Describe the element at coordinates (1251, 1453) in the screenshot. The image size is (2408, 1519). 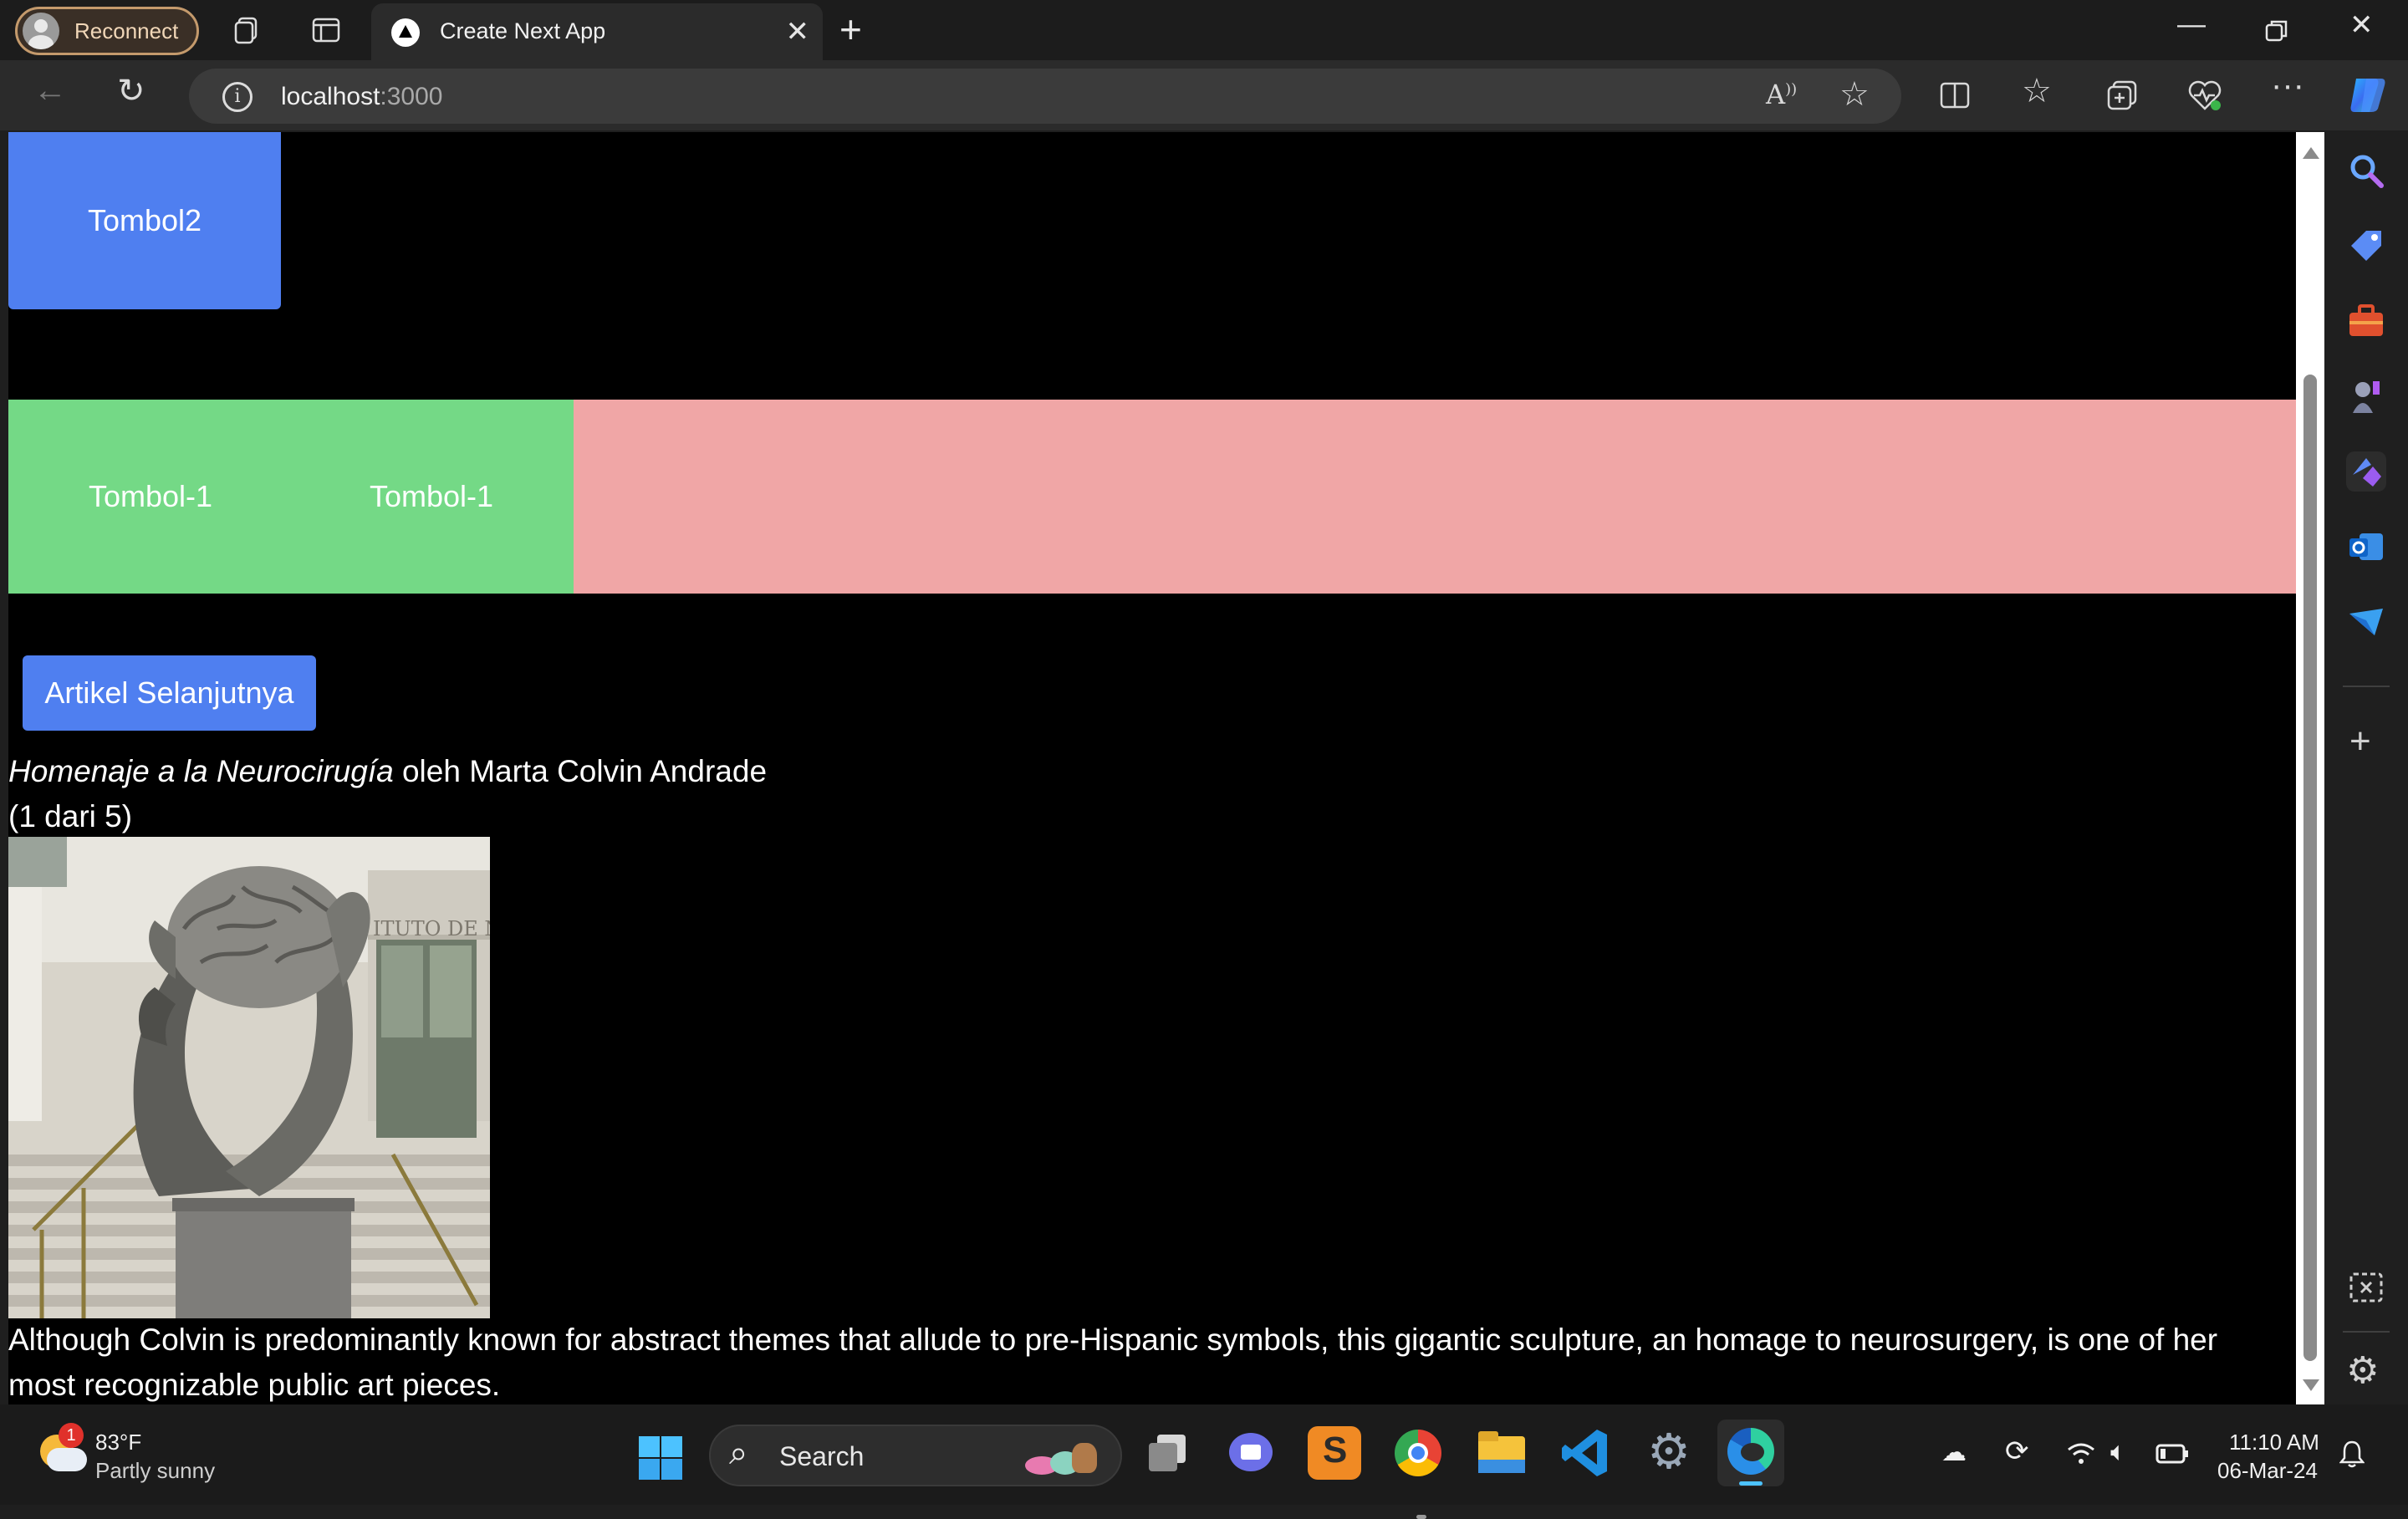
I see `teams-chat-icon` at that location.